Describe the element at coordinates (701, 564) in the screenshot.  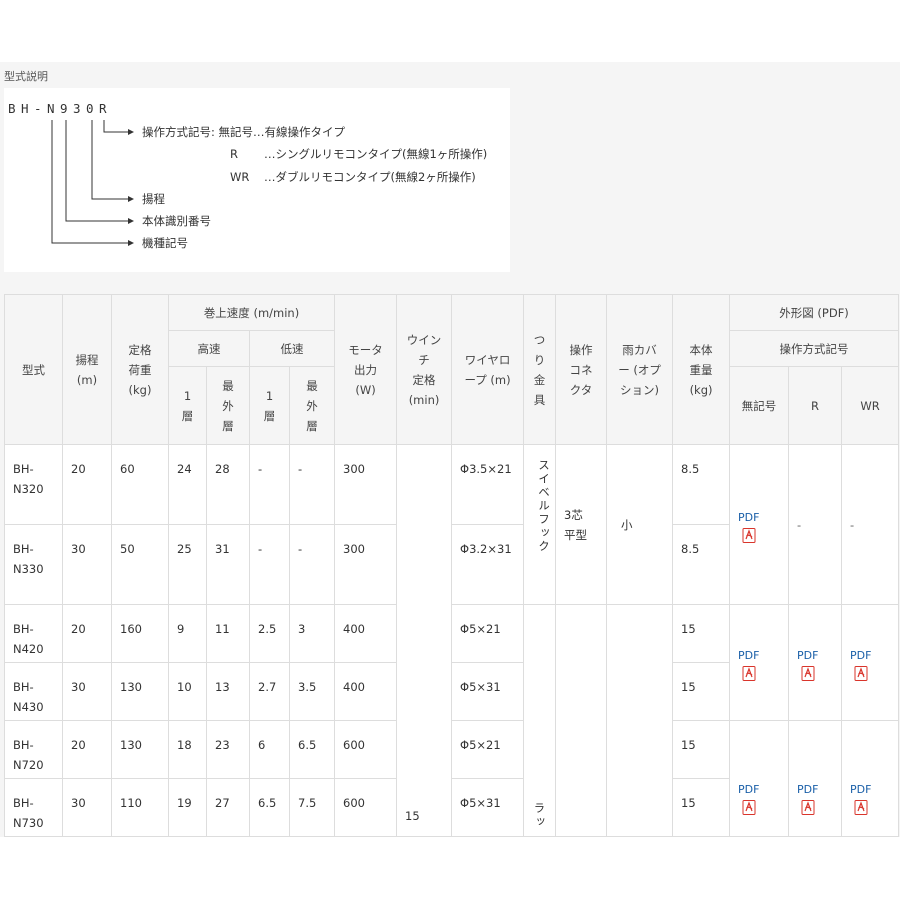
I see `cell-weight: 8.5` at that location.